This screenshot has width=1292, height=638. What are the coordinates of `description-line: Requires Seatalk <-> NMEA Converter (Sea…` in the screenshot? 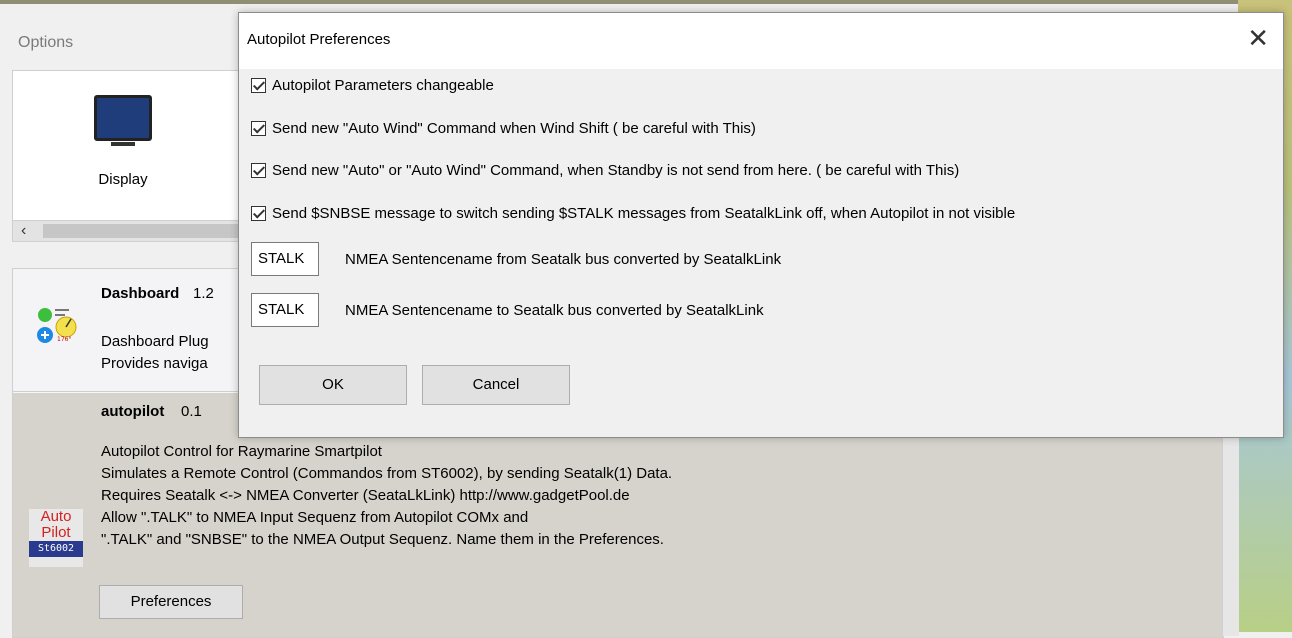 It's located at (365, 495).